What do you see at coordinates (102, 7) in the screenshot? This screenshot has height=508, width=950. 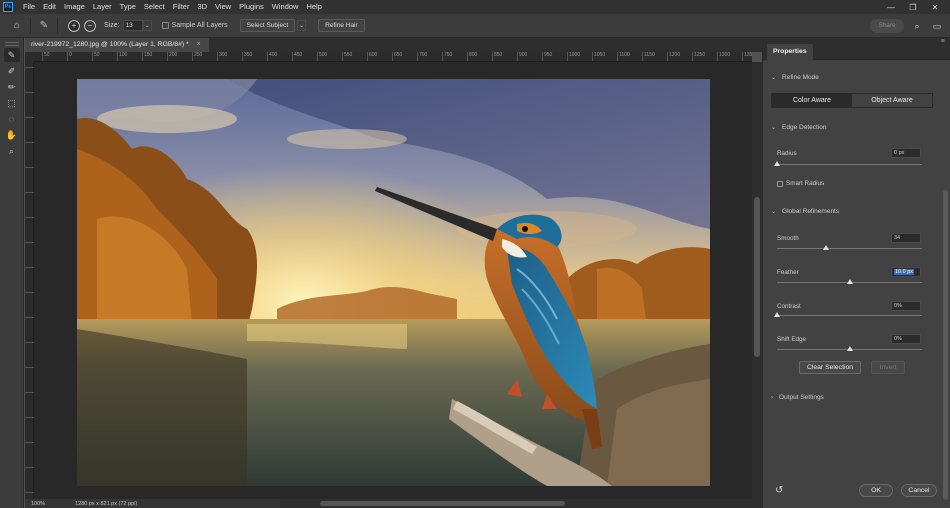 I see `menu-item-layer: Layer` at bounding box center [102, 7].